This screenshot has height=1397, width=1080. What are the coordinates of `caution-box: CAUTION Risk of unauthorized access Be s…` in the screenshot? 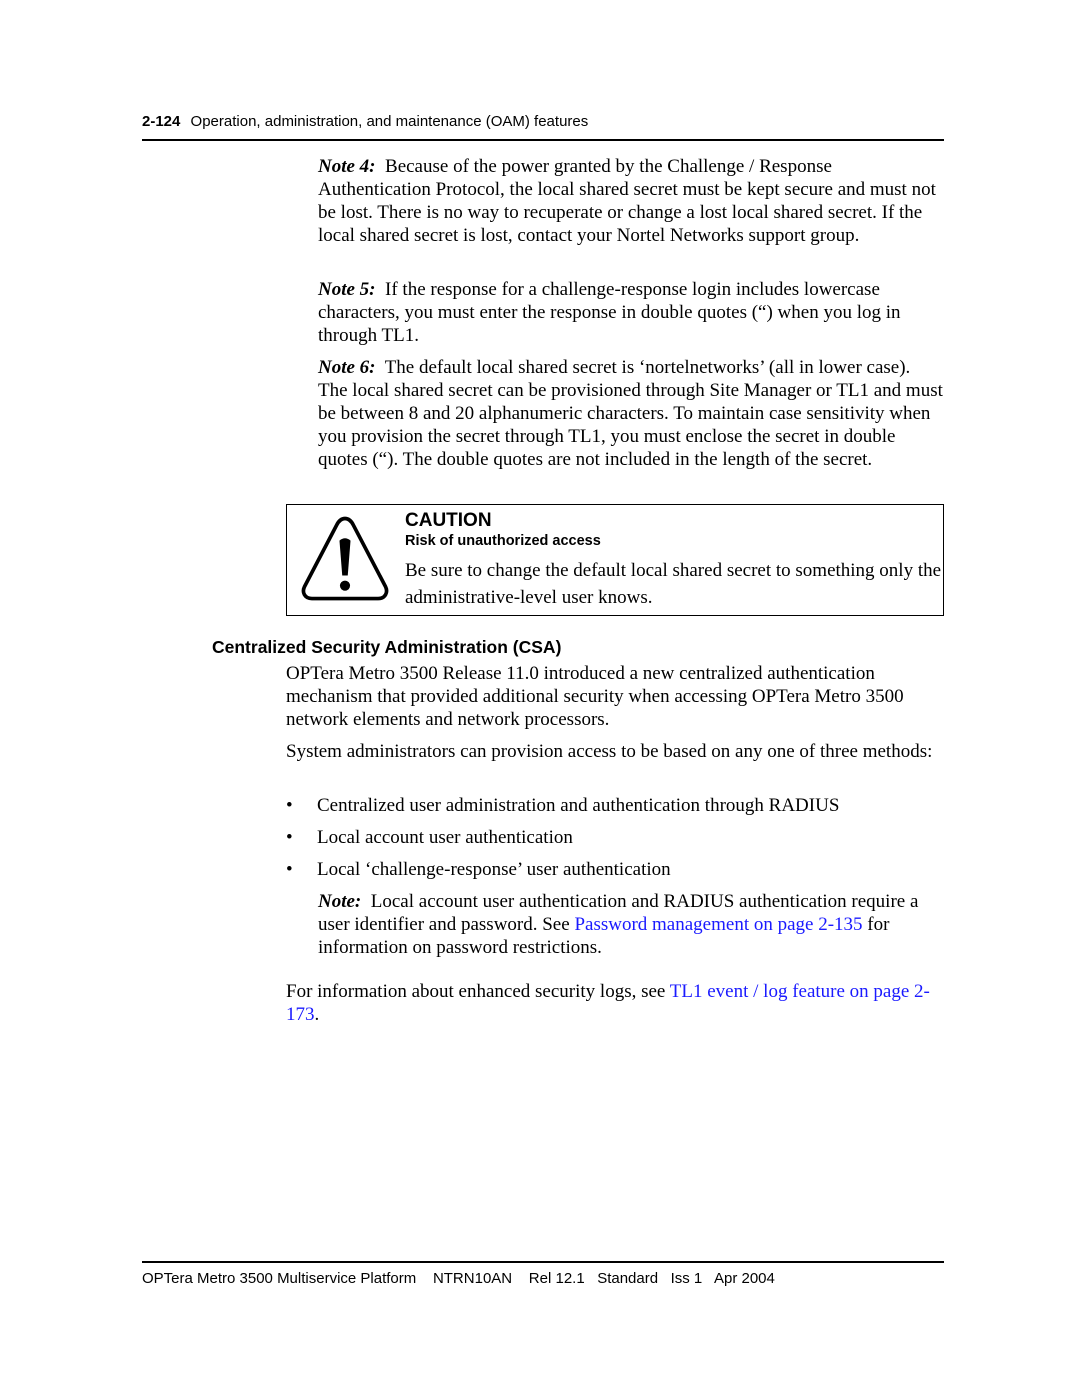 It's located at (615, 560).